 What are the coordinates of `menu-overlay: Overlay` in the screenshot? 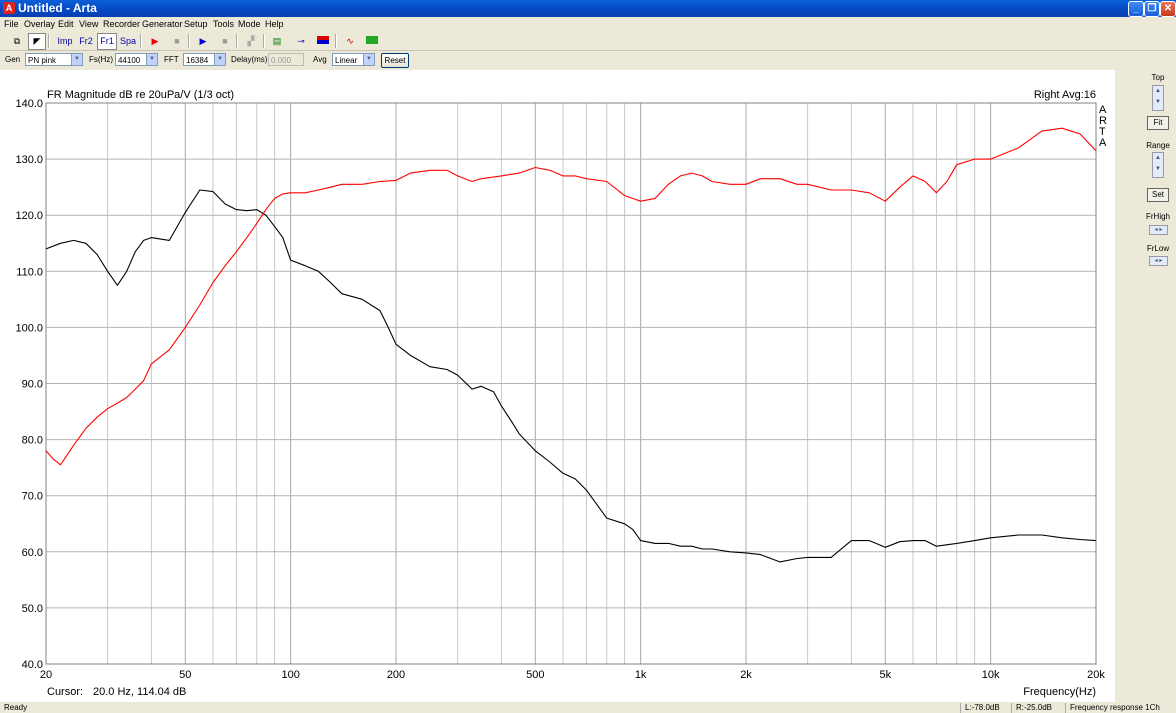 It's located at (39, 24).